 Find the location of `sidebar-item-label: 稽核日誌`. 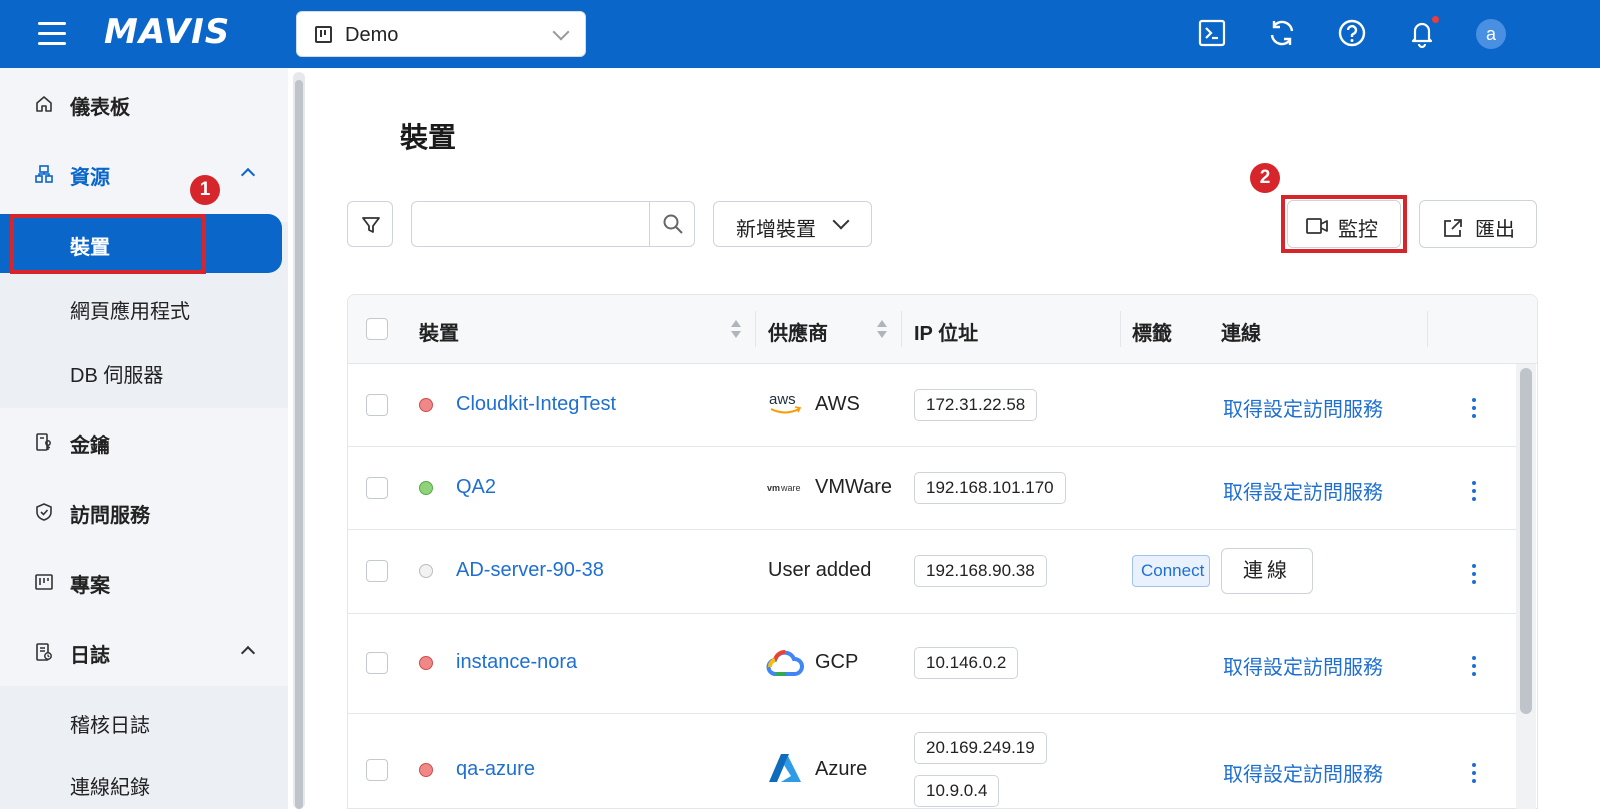

sidebar-item-label: 稽核日誌 is located at coordinates (110, 726).